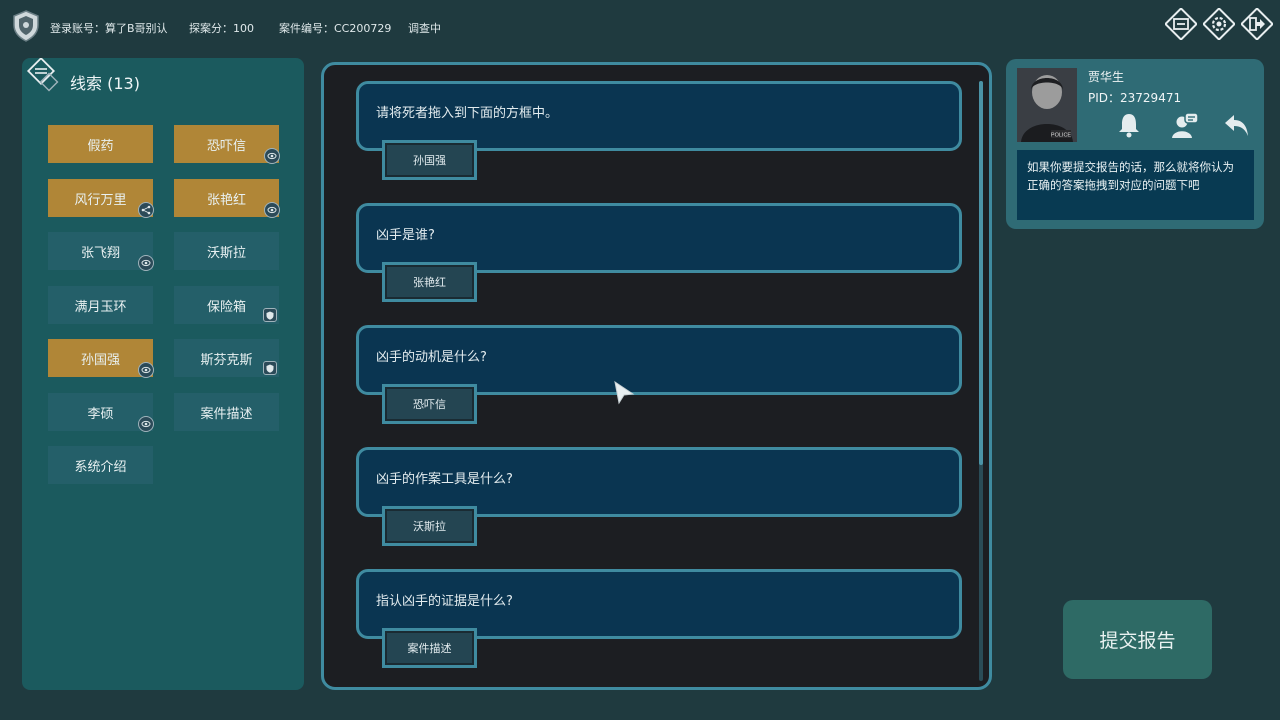 This screenshot has width=1280, height=720. What do you see at coordinates (335, 28) in the screenshot?
I see `case-number-label: 案件编号：CC200729` at bounding box center [335, 28].